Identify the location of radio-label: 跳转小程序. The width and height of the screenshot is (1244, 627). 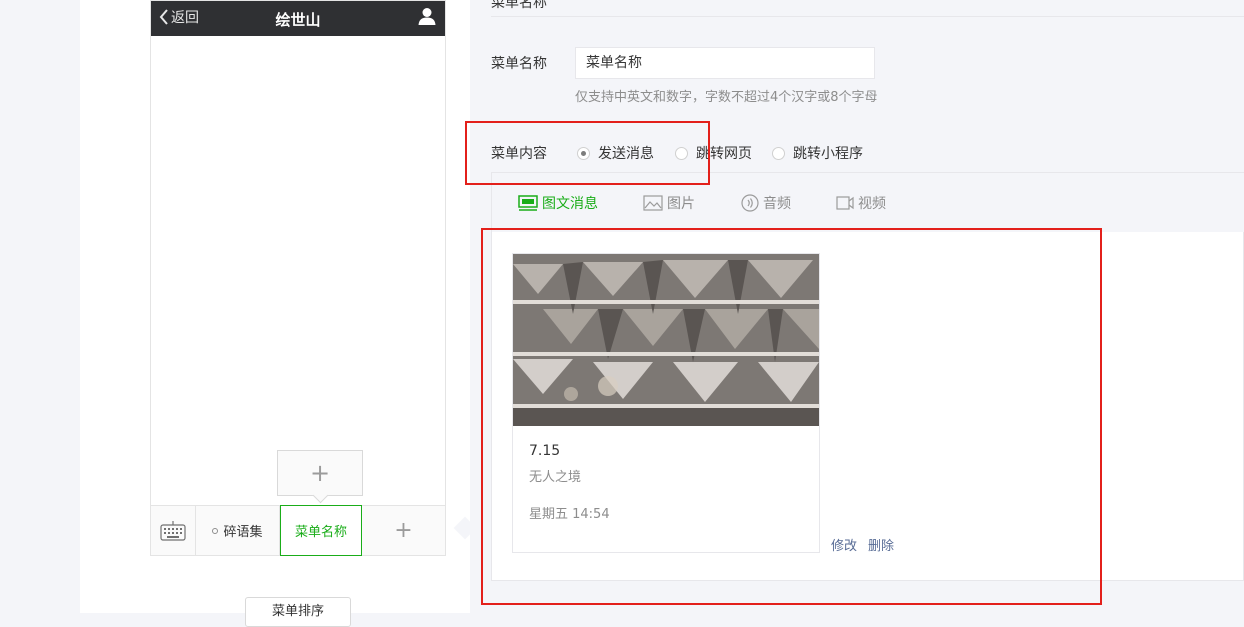
(828, 154).